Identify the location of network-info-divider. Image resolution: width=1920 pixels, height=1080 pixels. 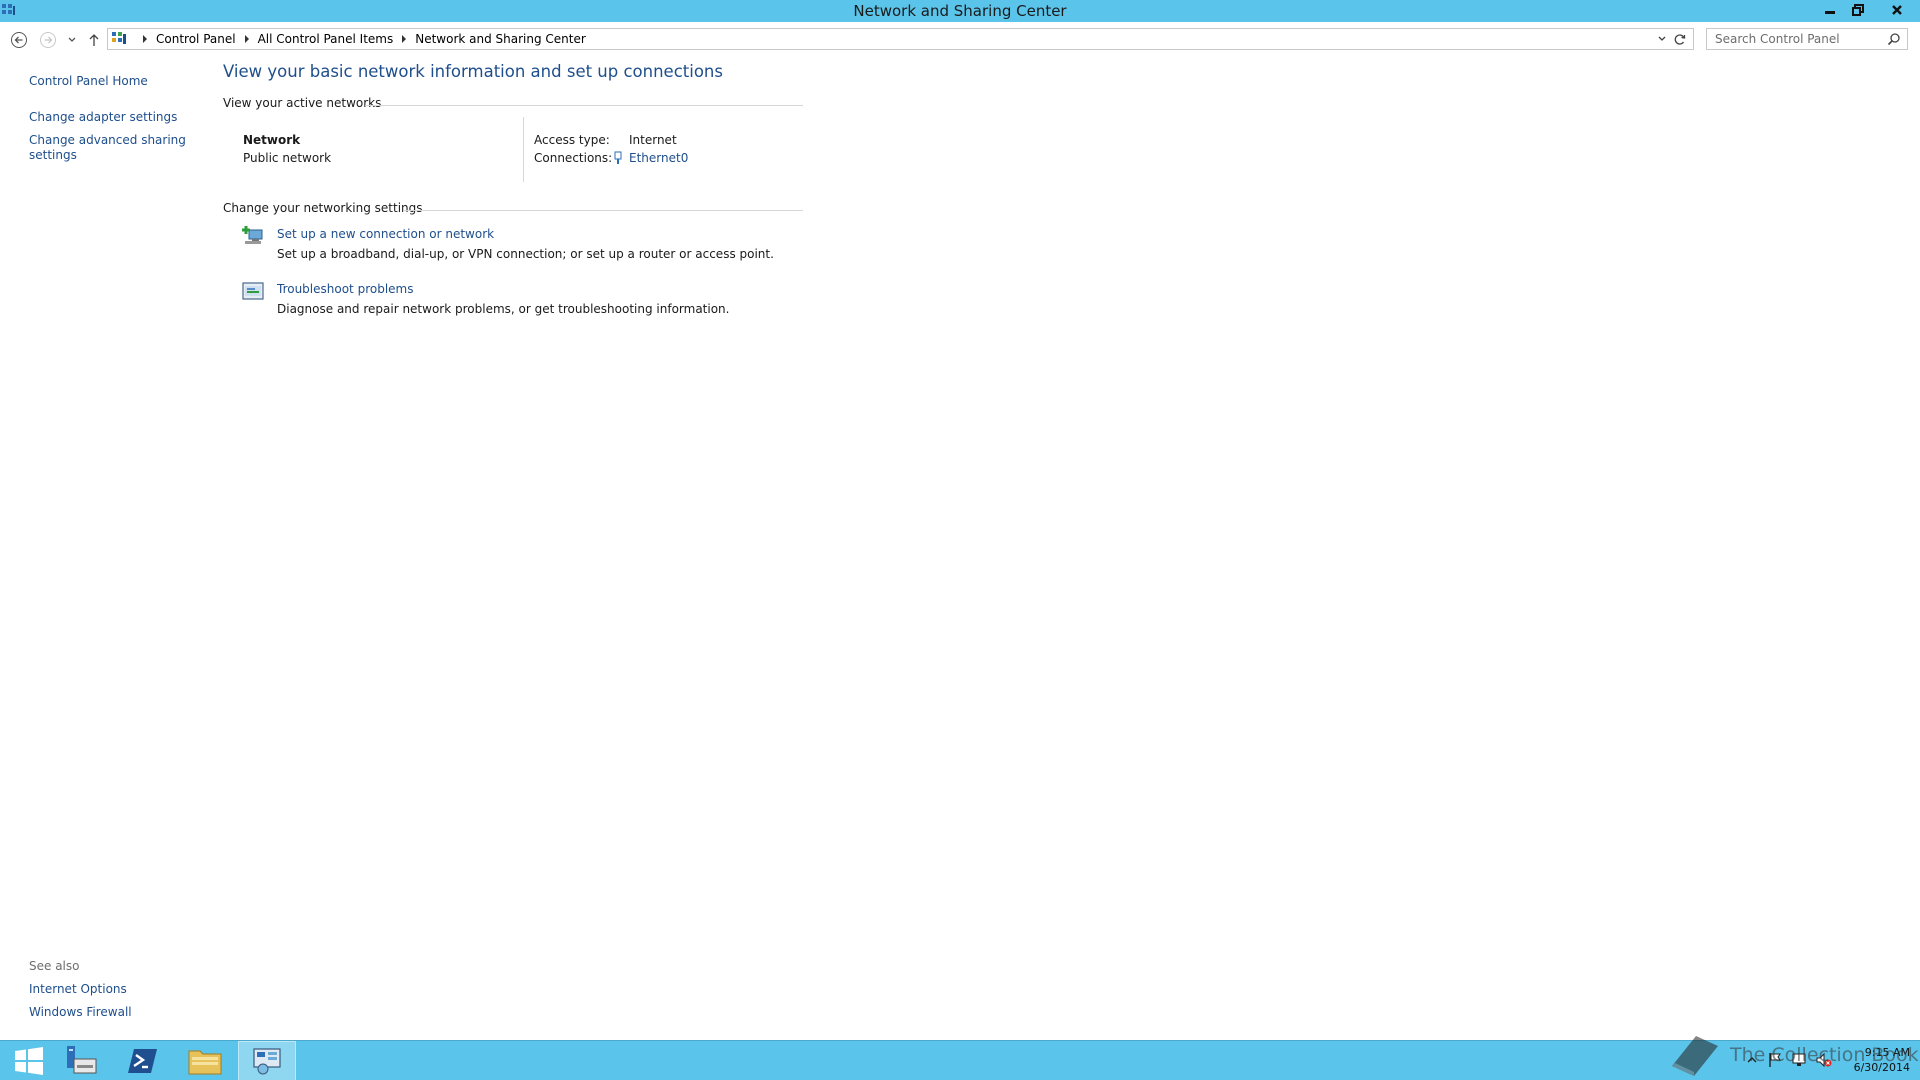
(523, 149).